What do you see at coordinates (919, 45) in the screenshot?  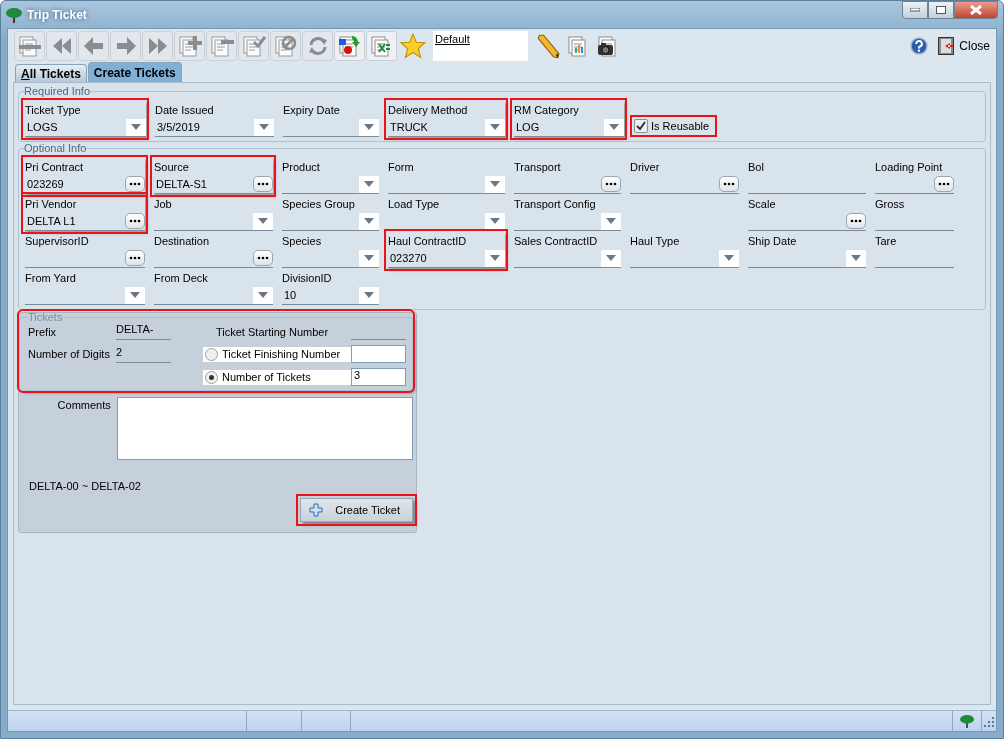 I see `help-icon` at bounding box center [919, 45].